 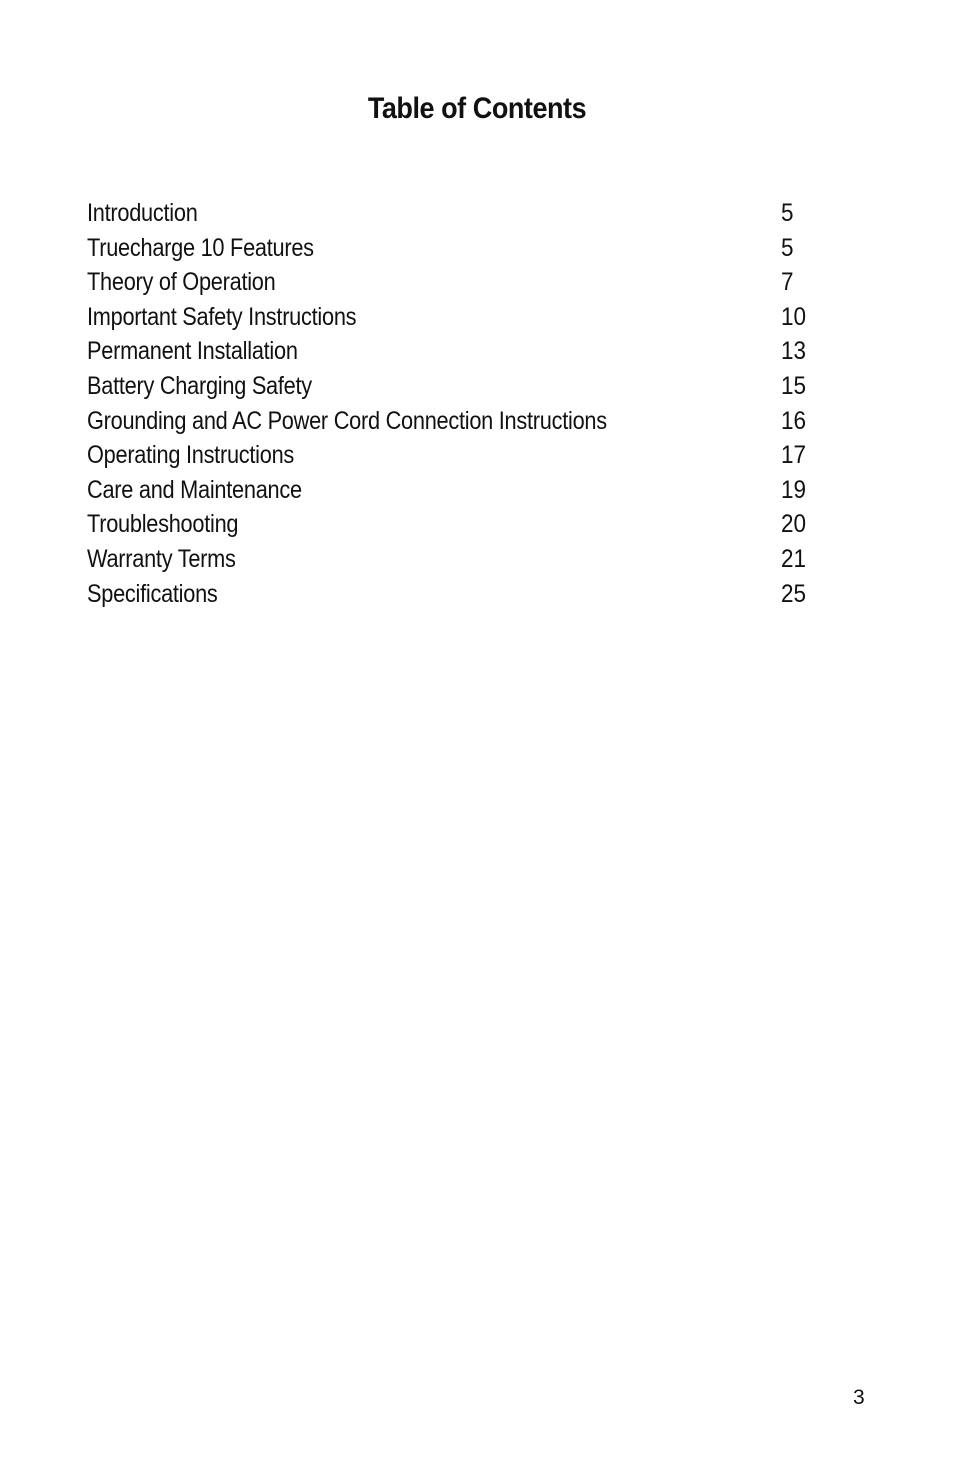 What do you see at coordinates (467, 455) in the screenshot?
I see `toc-entry-operating-instructions: Operating Instructions 17` at bounding box center [467, 455].